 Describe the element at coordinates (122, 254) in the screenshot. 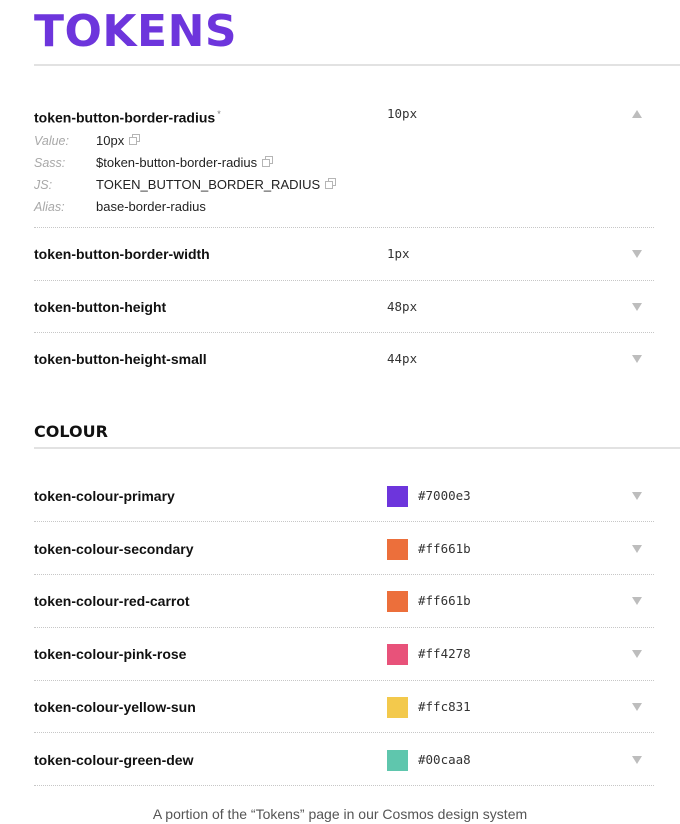

I see `token-name: token-button-border-width` at that location.